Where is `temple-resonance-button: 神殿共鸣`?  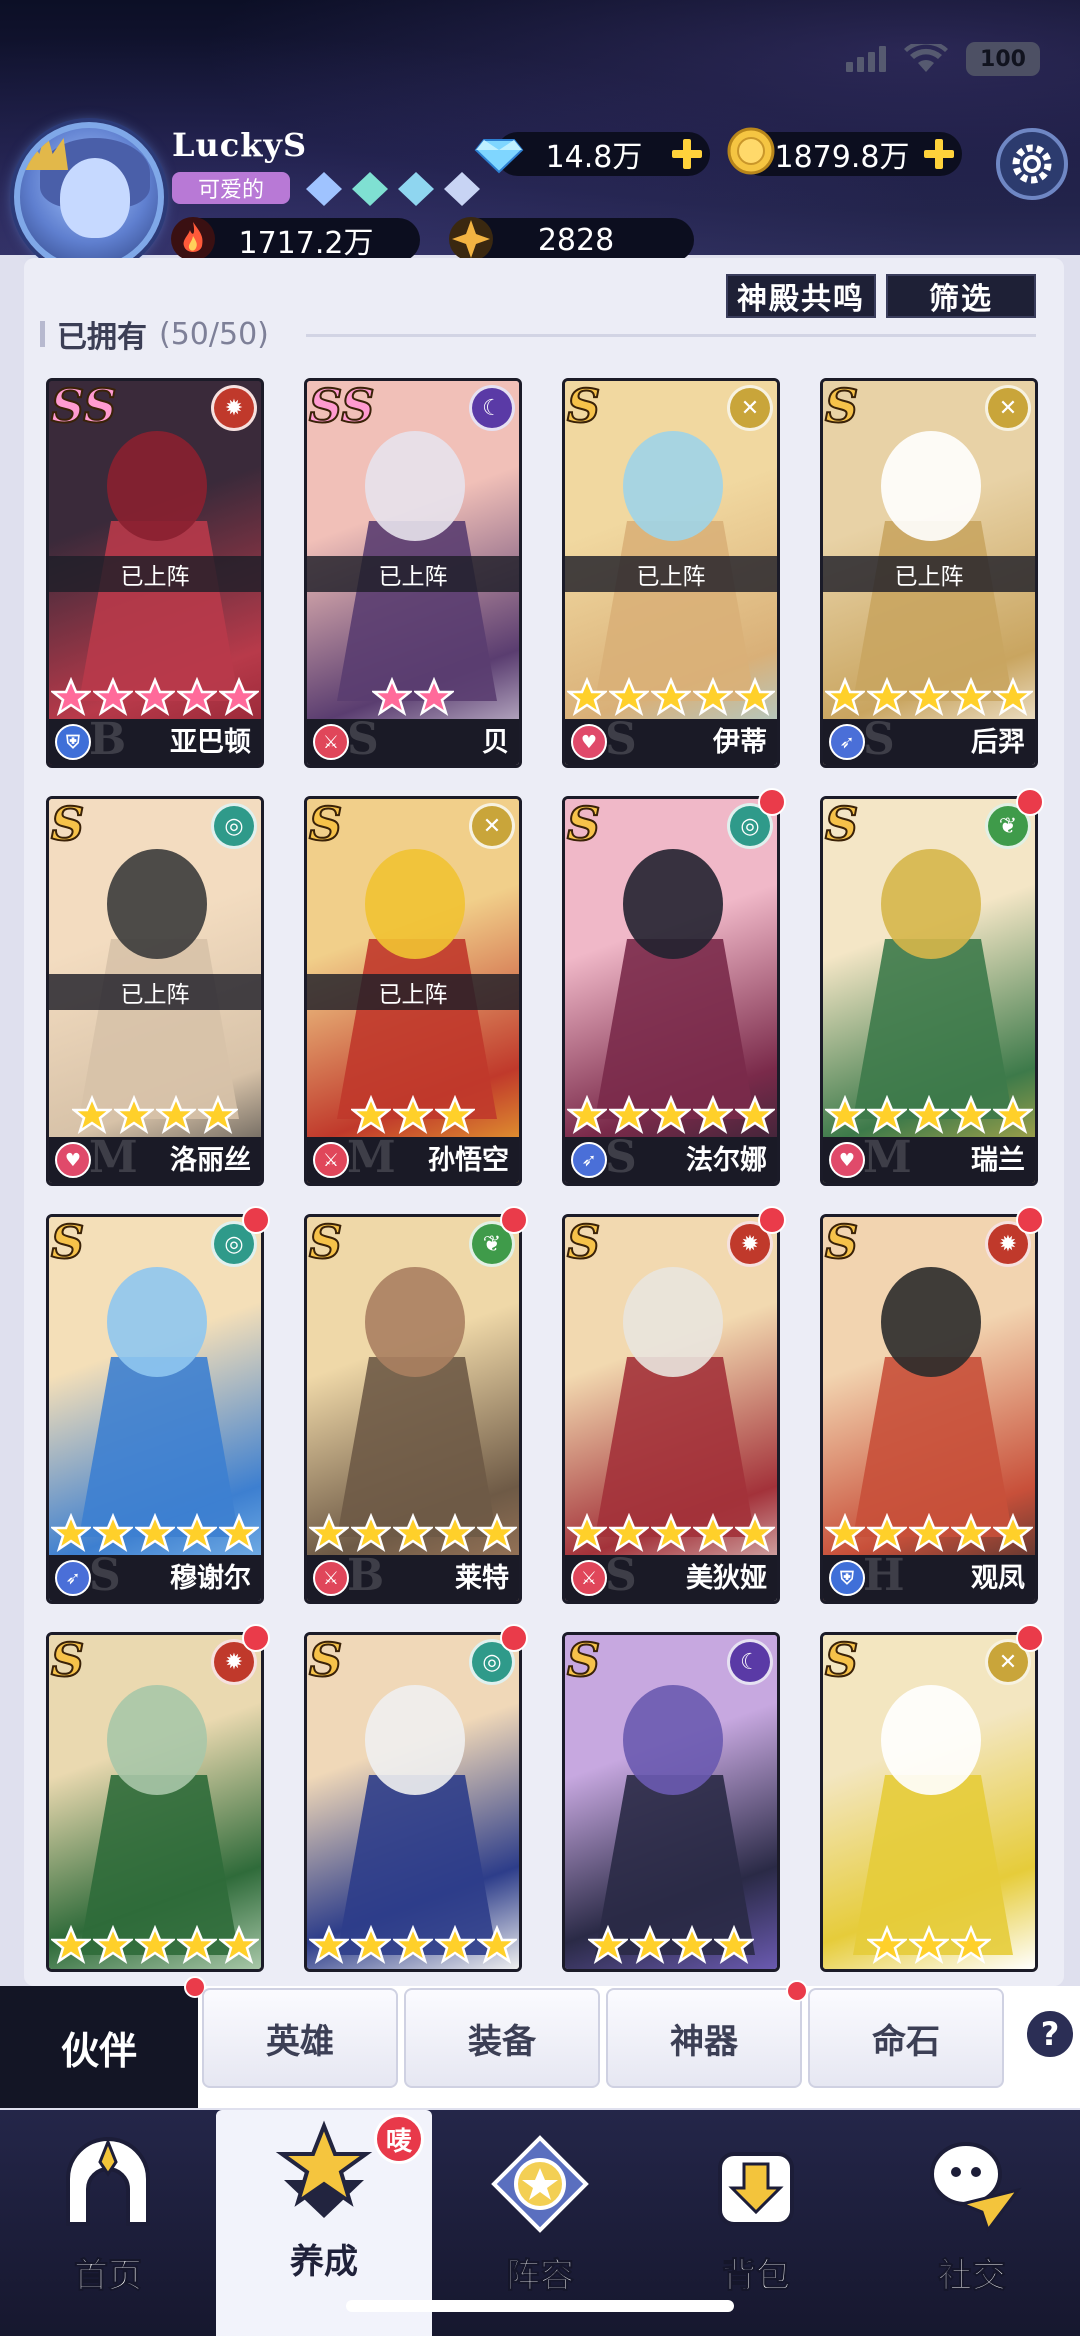 temple-resonance-button: 神殿共鸣 is located at coordinates (801, 296).